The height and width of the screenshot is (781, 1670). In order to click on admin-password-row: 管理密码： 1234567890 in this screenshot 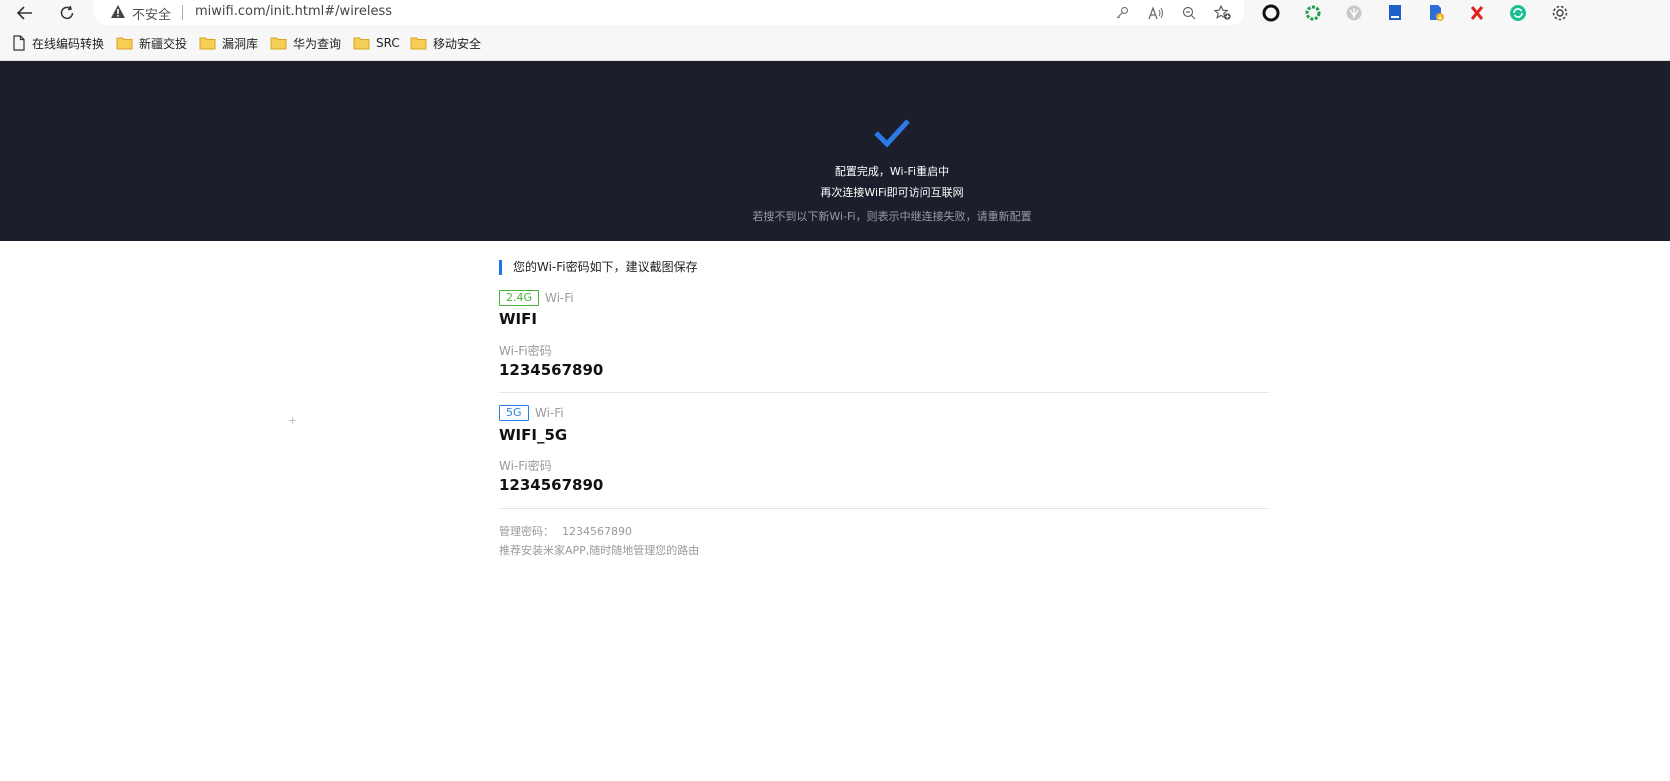, I will do `click(565, 531)`.